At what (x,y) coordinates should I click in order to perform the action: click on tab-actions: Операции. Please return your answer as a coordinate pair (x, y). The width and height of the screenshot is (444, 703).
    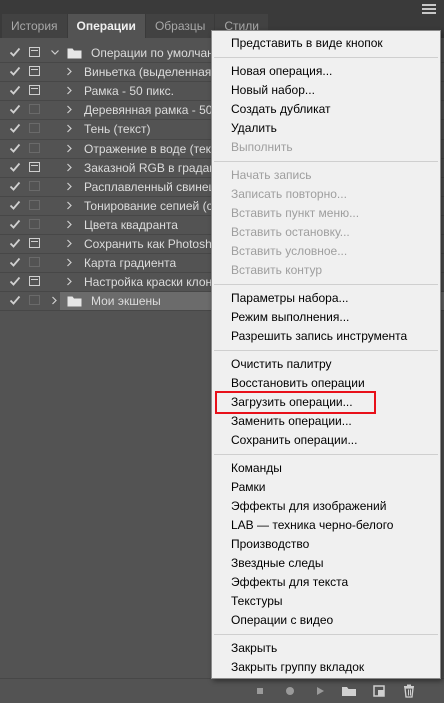
    Looking at the image, I should click on (106, 26).